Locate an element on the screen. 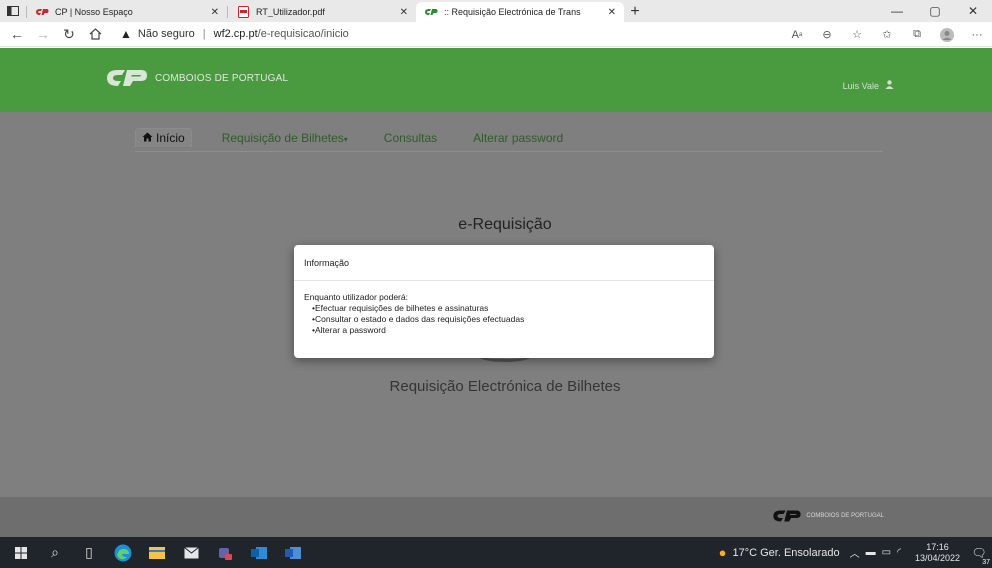  footer-logo: COMBOIOS DE PORTUGAL is located at coordinates (828, 516).